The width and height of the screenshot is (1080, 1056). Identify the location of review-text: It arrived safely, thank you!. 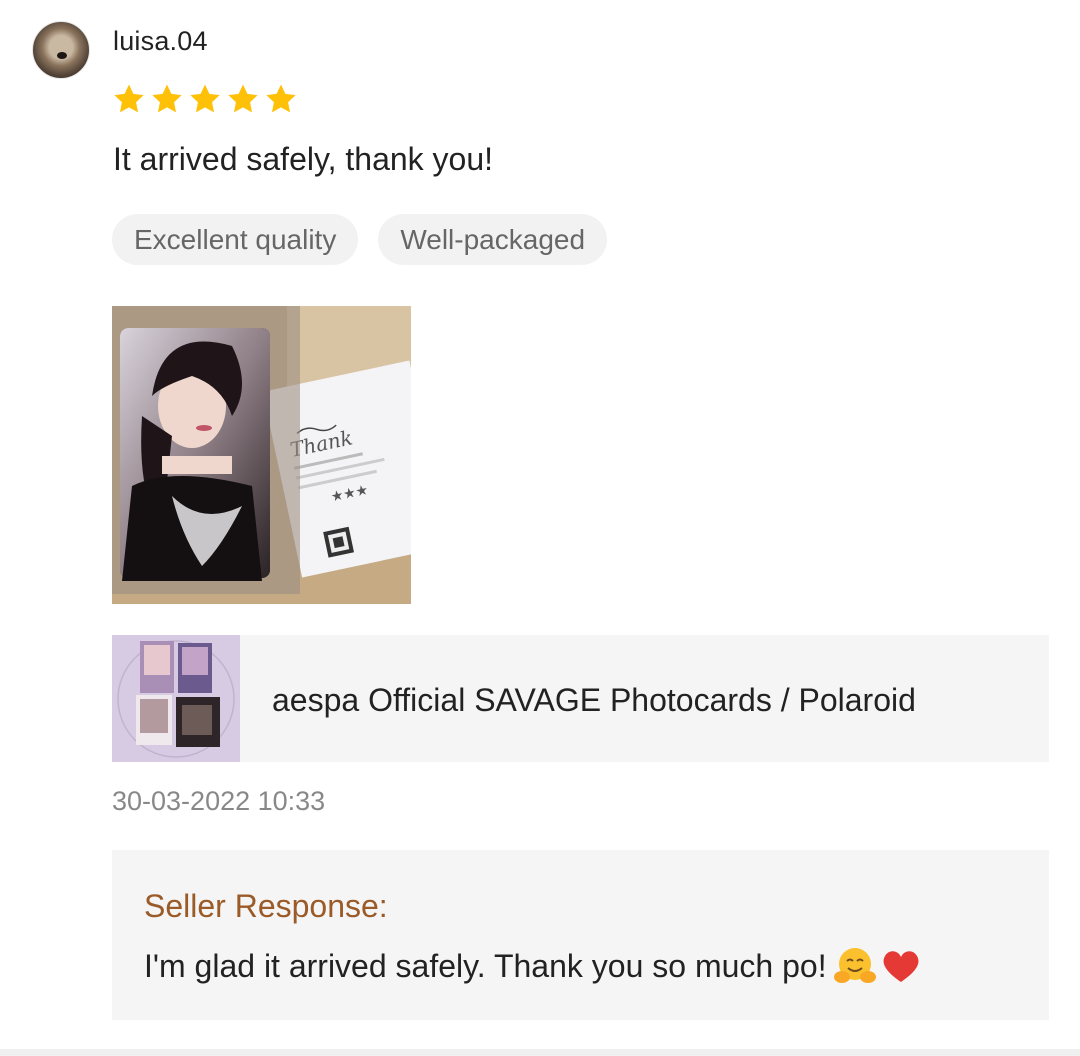
(303, 159).